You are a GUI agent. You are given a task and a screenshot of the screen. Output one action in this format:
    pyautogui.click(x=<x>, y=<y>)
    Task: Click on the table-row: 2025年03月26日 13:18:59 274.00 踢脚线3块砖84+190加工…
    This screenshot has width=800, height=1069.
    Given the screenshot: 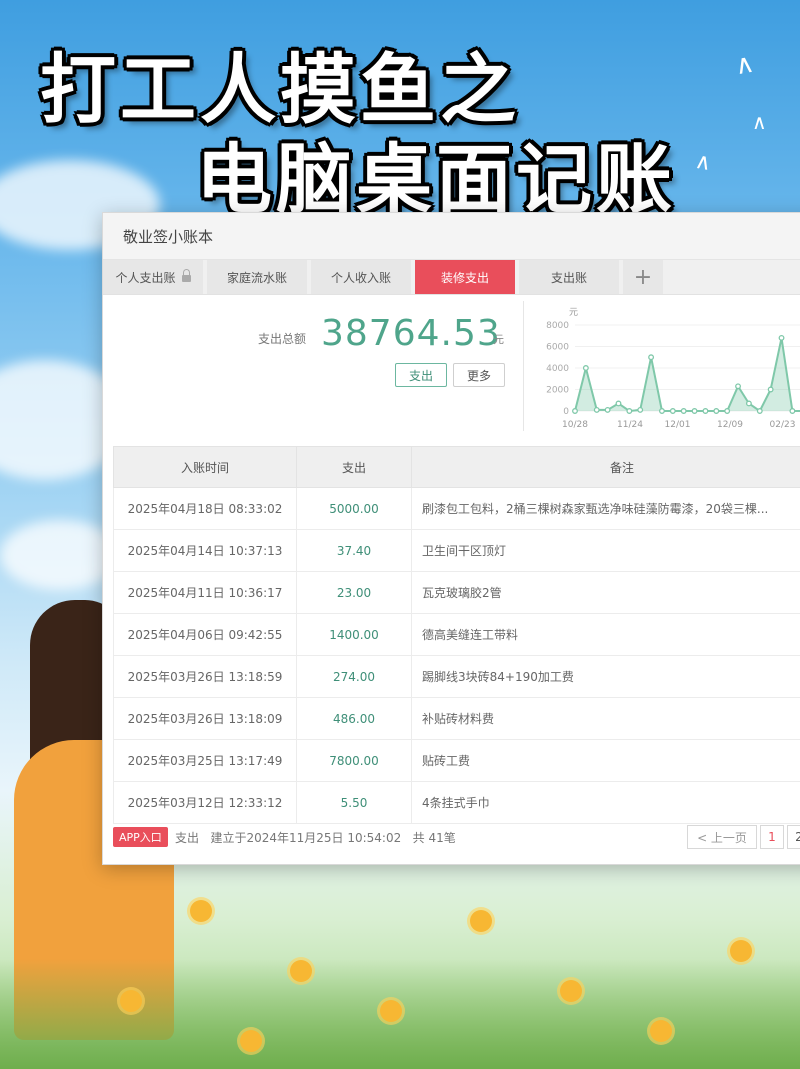 What is the action you would take?
    pyautogui.click(x=456, y=676)
    